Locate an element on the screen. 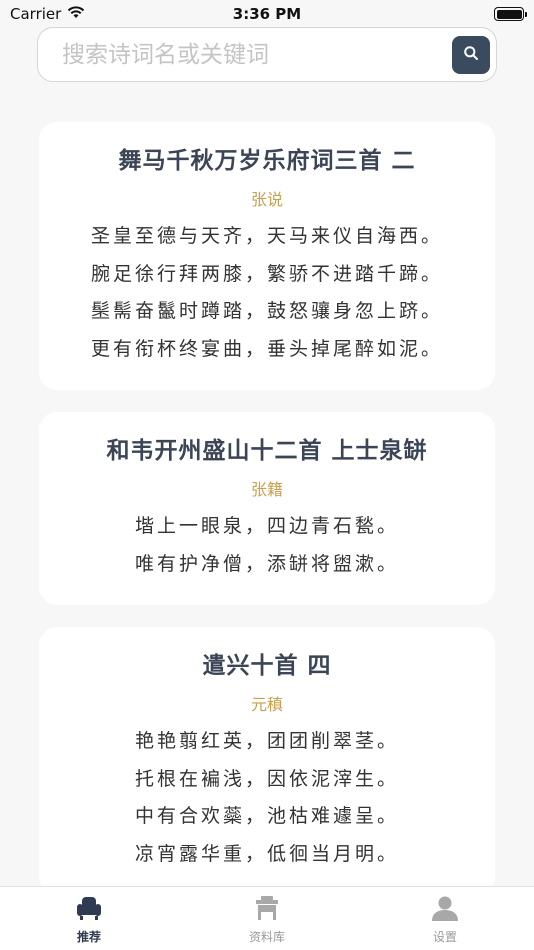  search-bar is located at coordinates (267, 54).